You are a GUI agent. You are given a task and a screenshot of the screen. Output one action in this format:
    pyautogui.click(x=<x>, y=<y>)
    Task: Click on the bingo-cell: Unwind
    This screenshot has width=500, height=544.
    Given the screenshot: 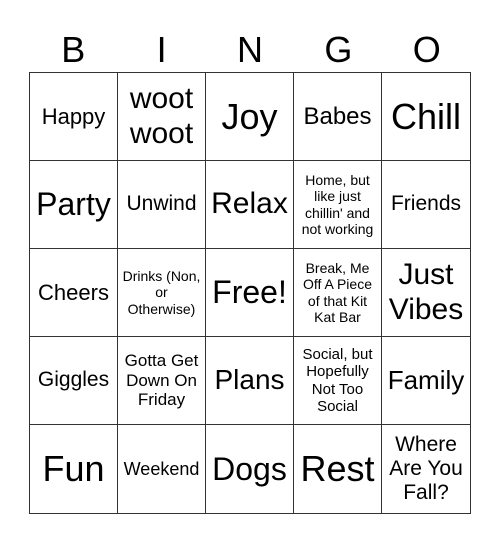 What is the action you would take?
    pyautogui.click(x=162, y=205)
    